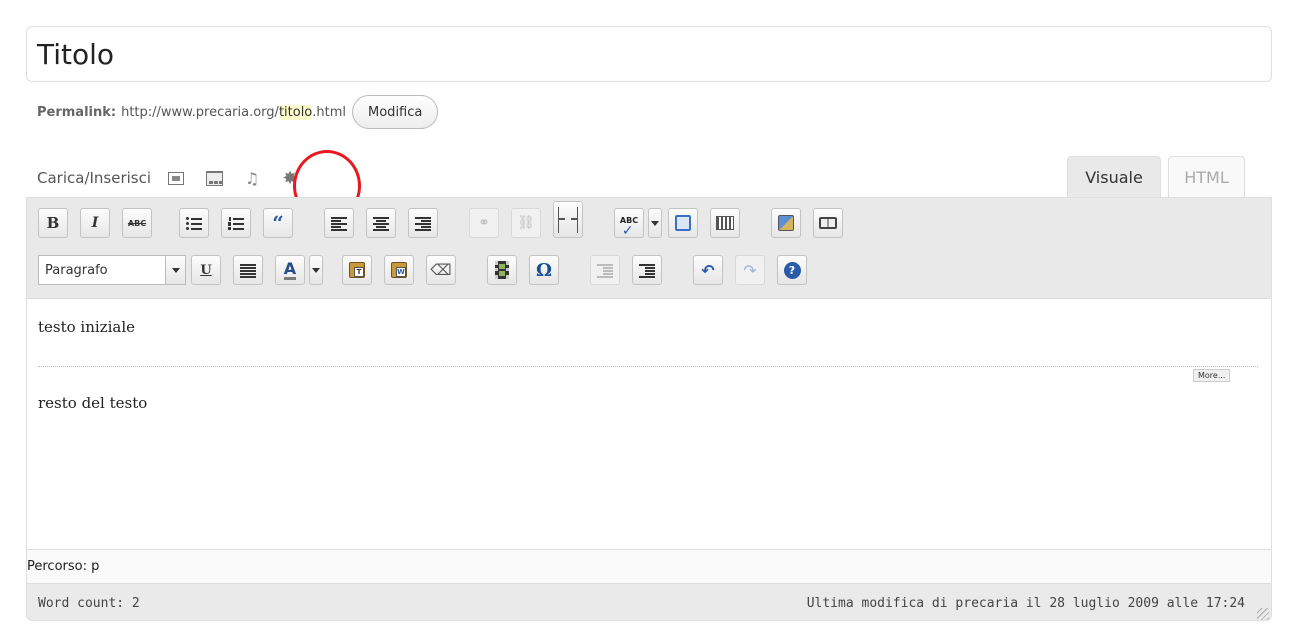 This screenshot has width=1289, height=632. I want to click on paste-text-icon: T, so click(357, 270).